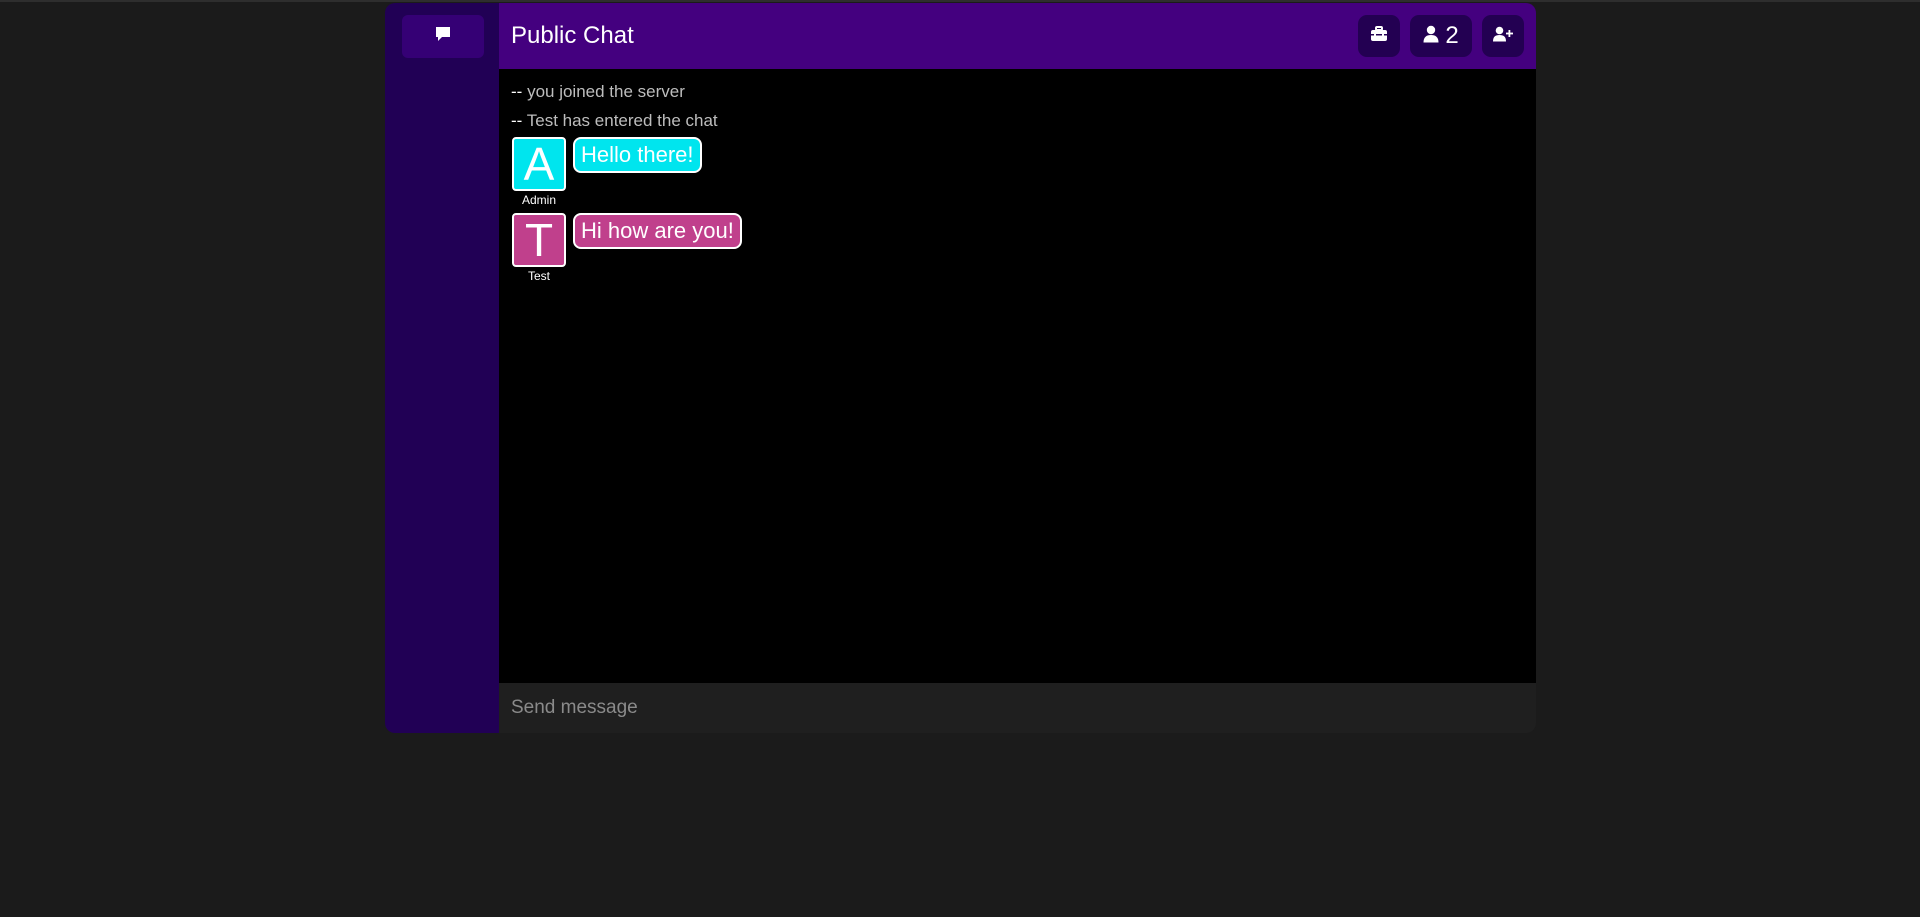 The width and height of the screenshot is (1920, 917). I want to click on avatar: A, so click(539, 164).